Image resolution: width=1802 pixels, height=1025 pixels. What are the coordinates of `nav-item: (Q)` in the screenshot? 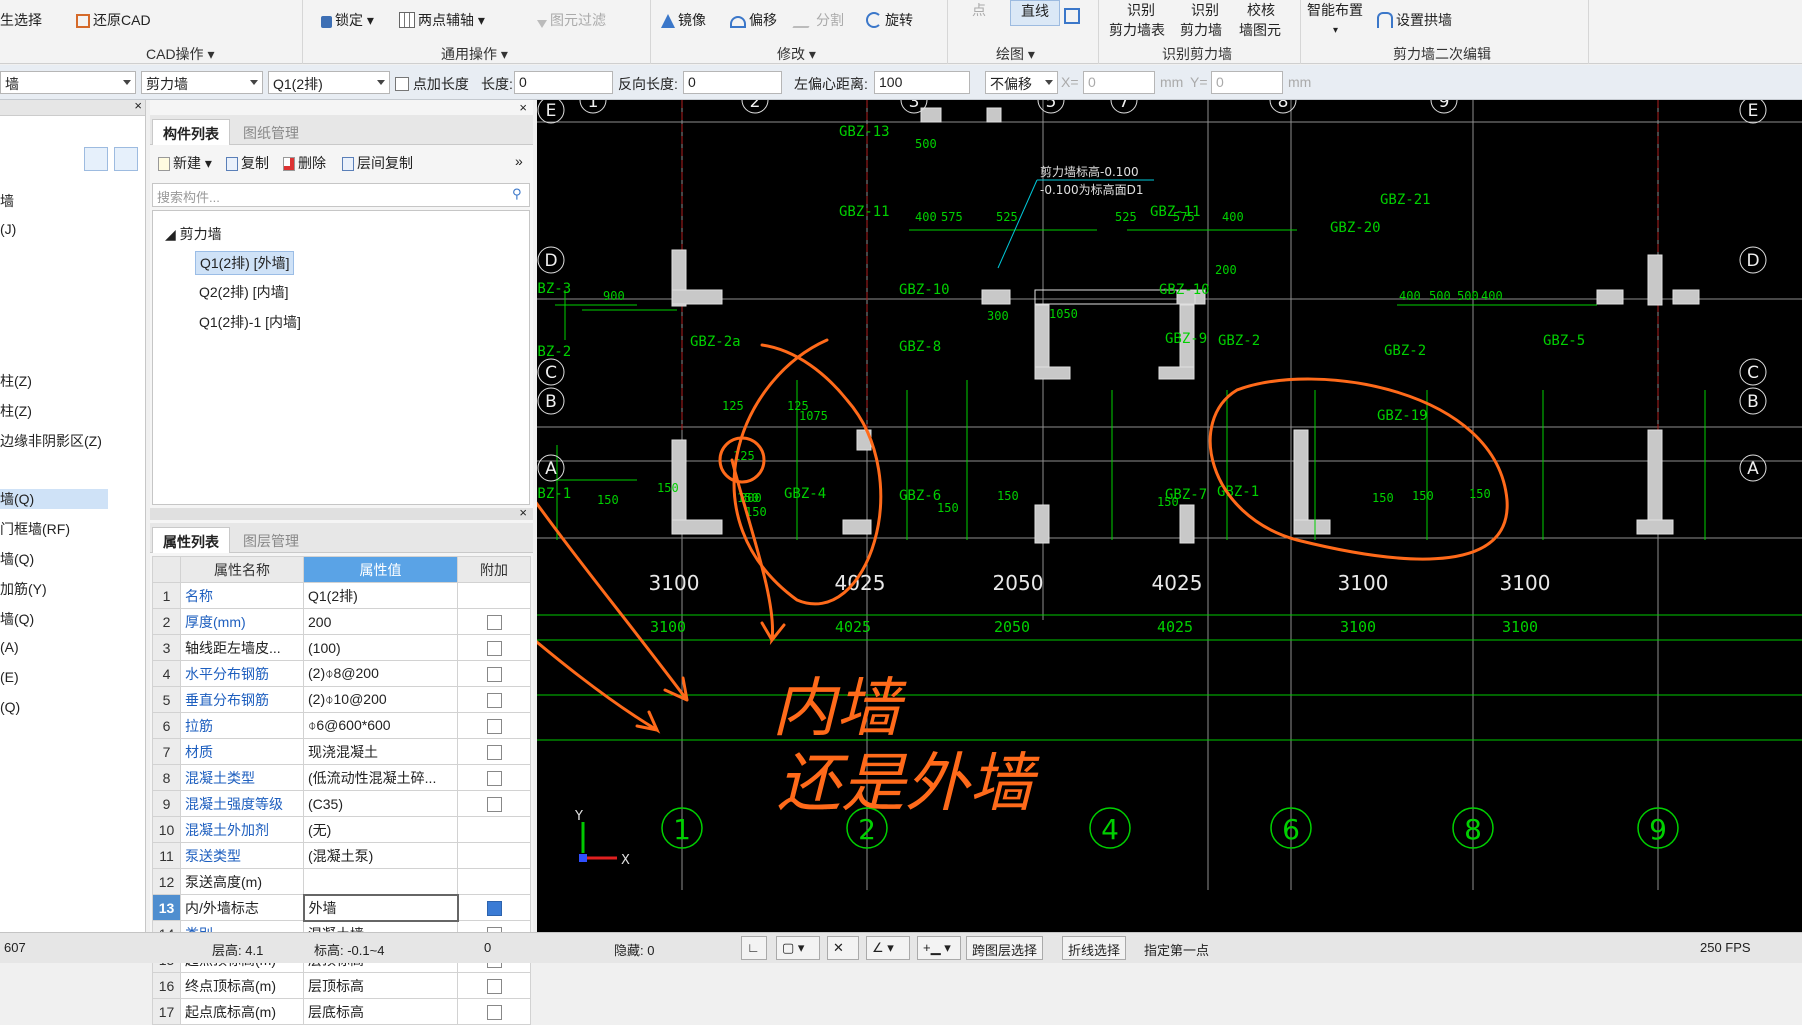 It's located at (10, 707).